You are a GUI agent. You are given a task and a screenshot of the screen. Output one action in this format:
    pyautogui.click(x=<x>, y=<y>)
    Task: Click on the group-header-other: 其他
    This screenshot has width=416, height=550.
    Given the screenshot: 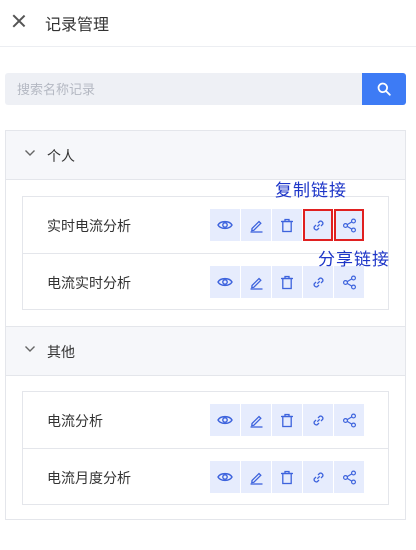 What is the action you would take?
    pyautogui.click(x=205, y=351)
    